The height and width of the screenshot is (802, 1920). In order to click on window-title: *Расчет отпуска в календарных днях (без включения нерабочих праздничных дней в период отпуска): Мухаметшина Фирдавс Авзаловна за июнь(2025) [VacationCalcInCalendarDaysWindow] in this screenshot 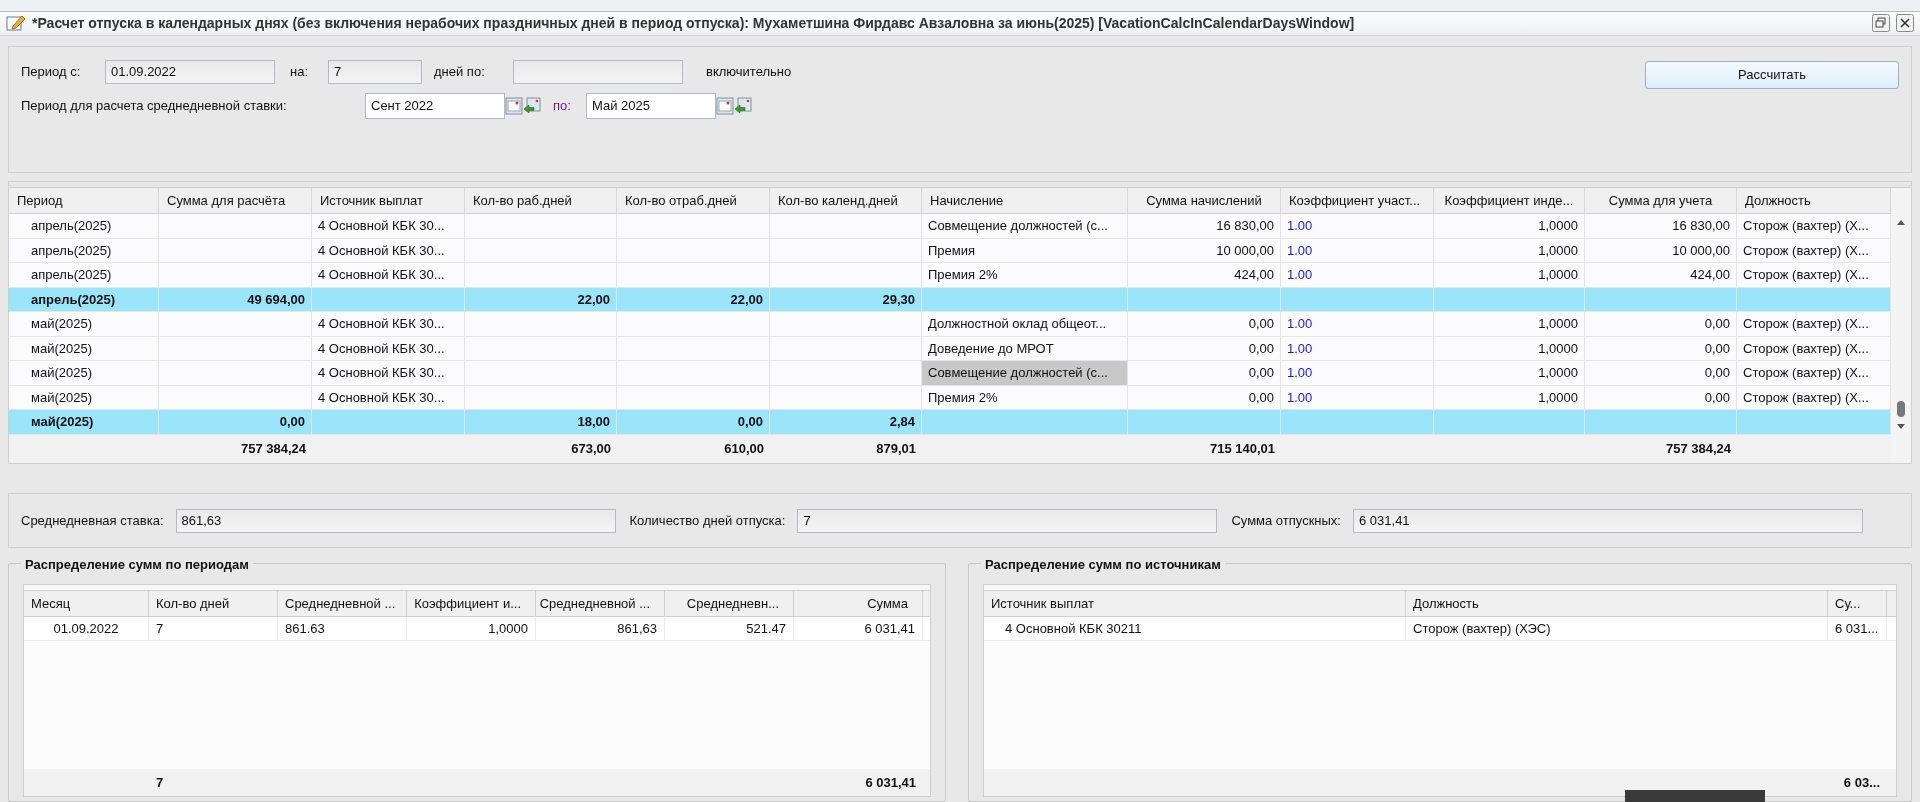, I will do `click(693, 23)`.